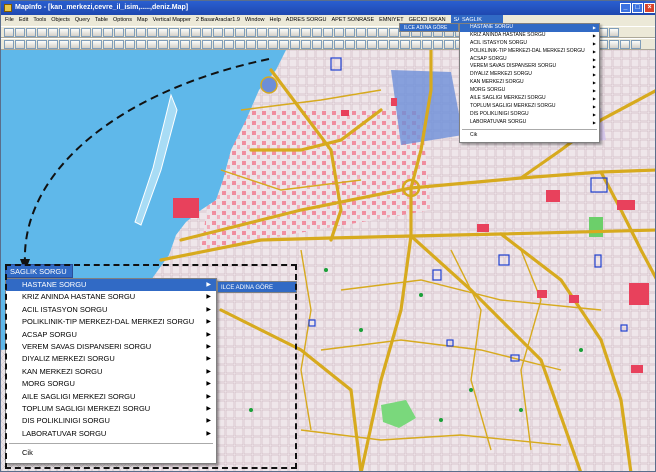  What do you see at coordinates (39, 20) in the screenshot?
I see `menu-tools: Tools` at bounding box center [39, 20].